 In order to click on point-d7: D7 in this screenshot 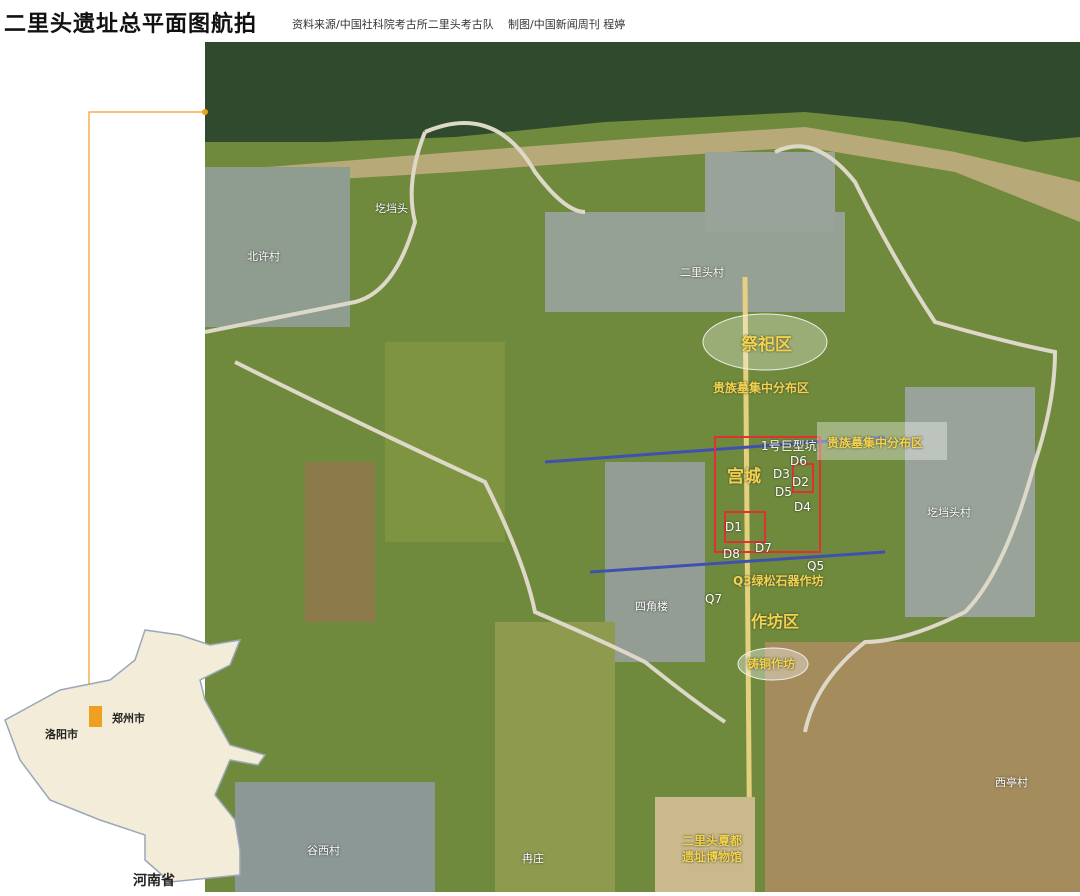, I will do `click(763, 548)`.